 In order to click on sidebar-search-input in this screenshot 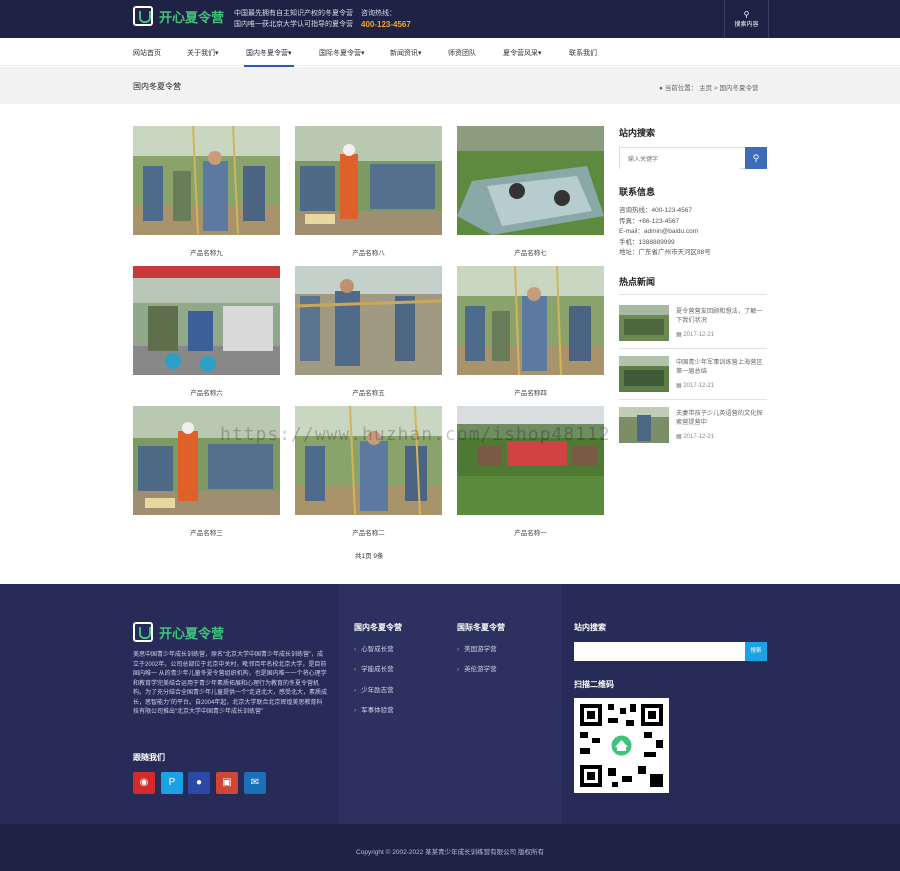, I will do `click(680, 160)`.